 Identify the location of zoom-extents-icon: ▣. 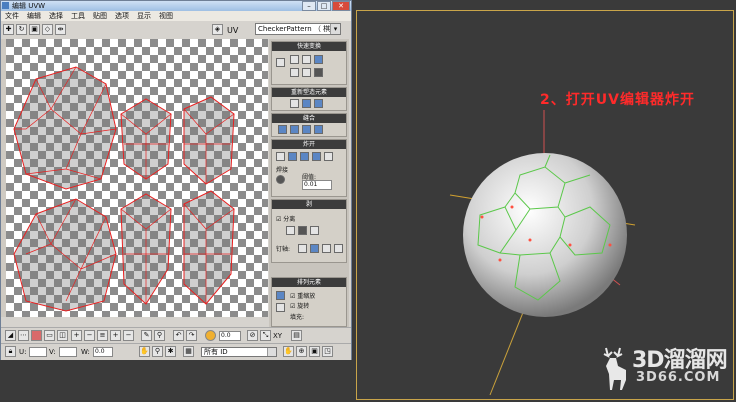
(314, 351).